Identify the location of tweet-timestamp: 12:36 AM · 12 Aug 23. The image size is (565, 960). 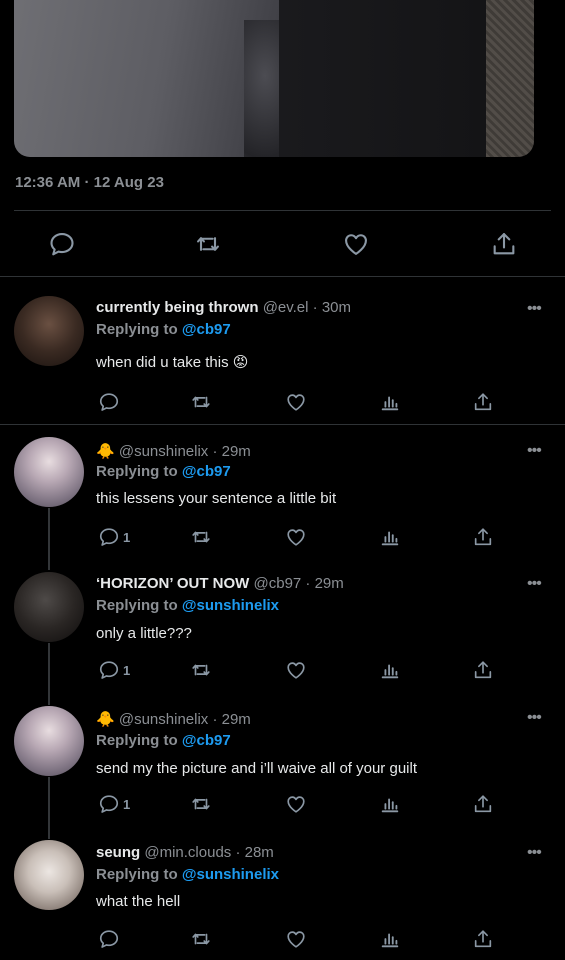
(89, 182).